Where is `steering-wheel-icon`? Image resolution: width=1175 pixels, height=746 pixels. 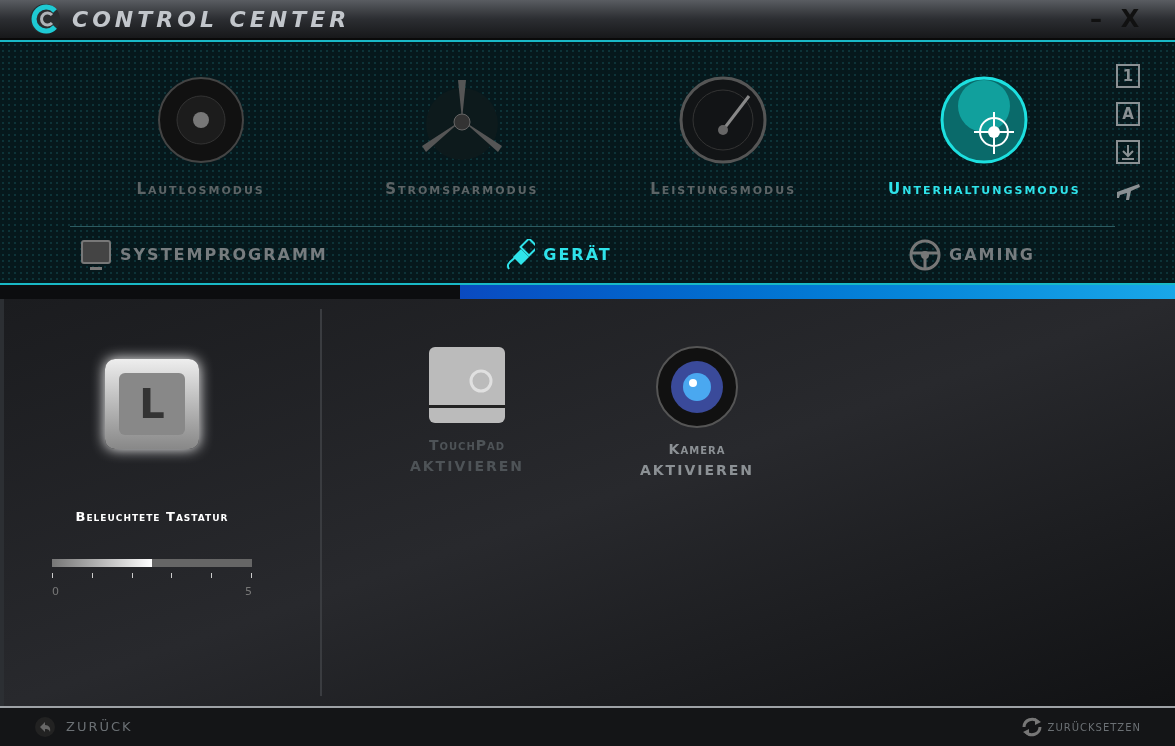 steering-wheel-icon is located at coordinates (925, 255).